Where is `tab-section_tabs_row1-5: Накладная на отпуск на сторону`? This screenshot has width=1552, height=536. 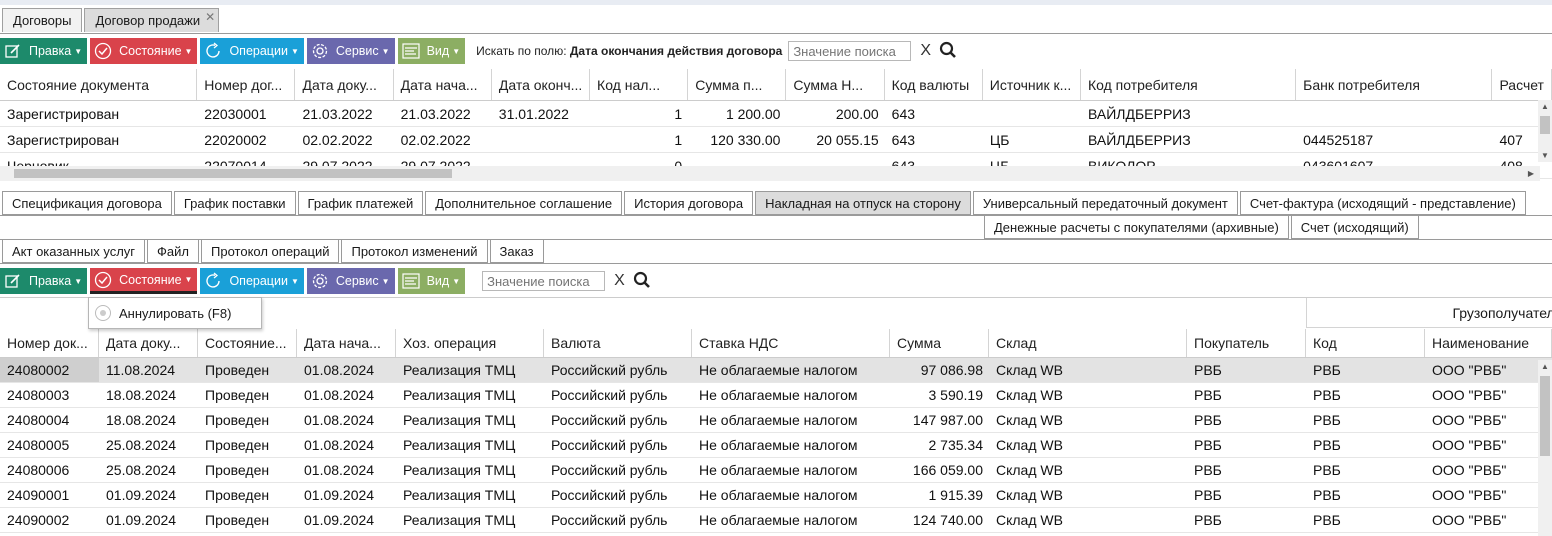
tab-section_tabs_row1-5: Накладная на отпуск на сторону is located at coordinates (863, 203).